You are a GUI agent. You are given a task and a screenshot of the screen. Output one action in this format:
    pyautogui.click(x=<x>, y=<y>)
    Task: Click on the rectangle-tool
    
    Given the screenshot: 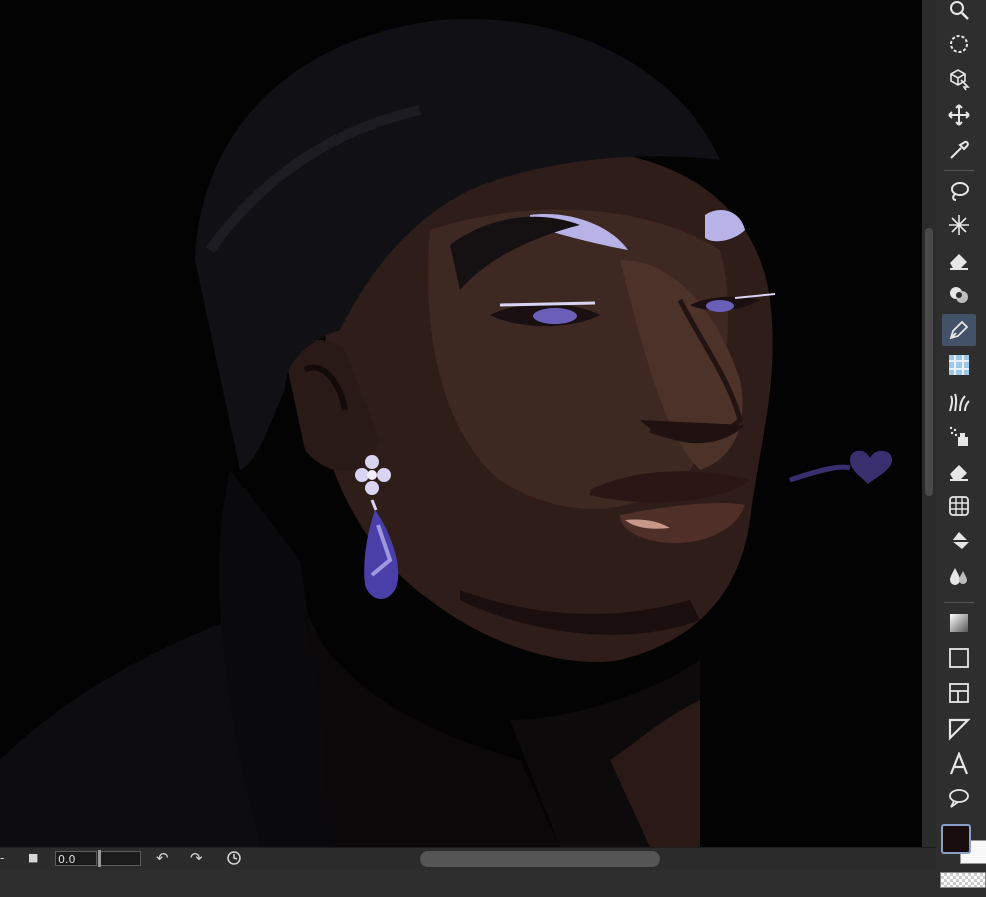 What is the action you would take?
    pyautogui.click(x=959, y=658)
    